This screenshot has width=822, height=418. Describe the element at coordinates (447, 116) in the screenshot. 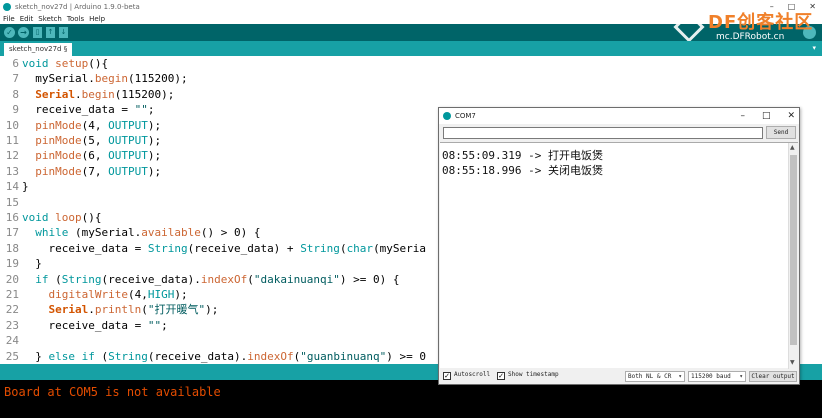

I see `serial-monitor-app-icon` at that location.